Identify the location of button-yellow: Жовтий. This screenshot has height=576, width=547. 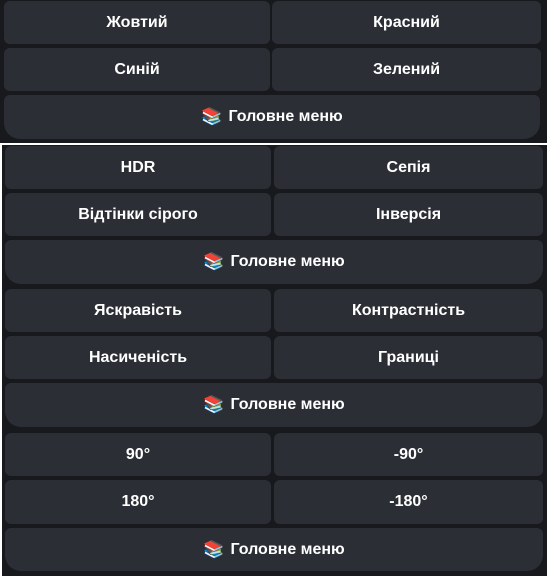
(137, 22).